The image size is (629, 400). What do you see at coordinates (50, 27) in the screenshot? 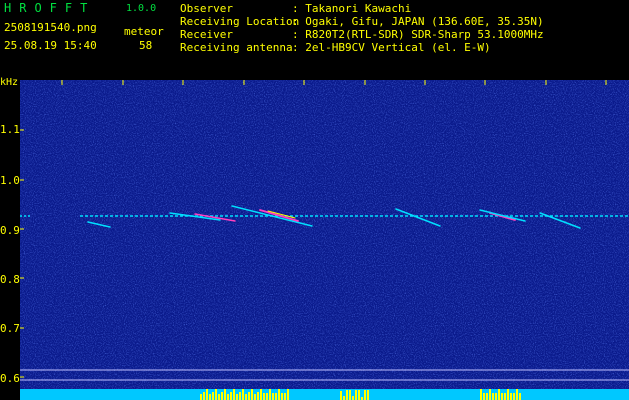
I see `filename: 2508191540.png` at bounding box center [50, 27].